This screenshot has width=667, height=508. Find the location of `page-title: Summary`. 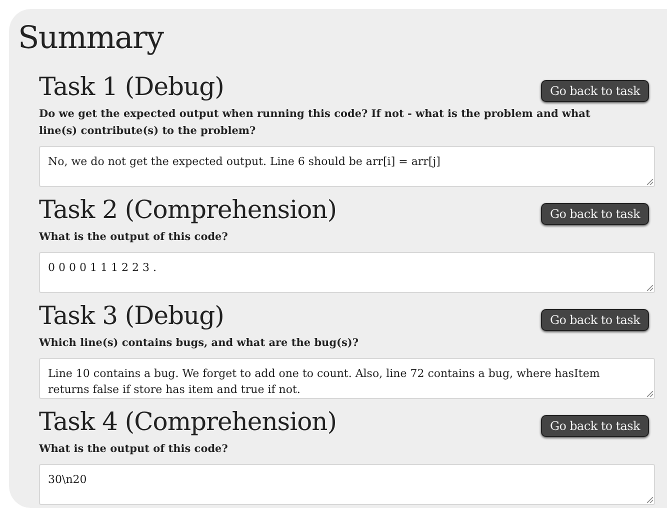

page-title: Summary is located at coordinates (91, 38).